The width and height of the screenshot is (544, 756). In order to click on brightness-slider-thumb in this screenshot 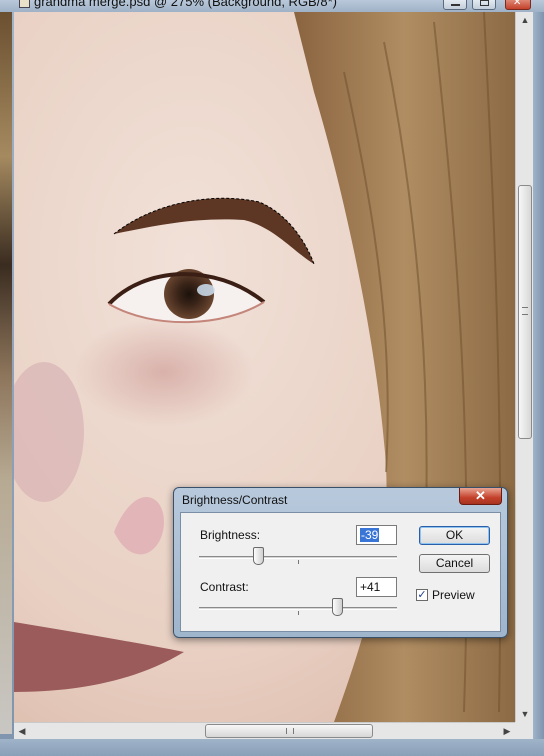, I will do `click(258, 556)`.